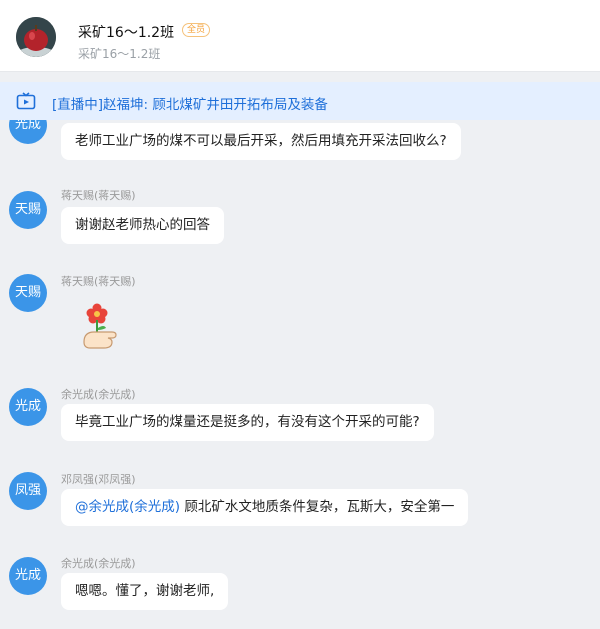  I want to click on message-bubble: @余光成(余光成) 顾北矿水文地质条件复杂，瓦斯大，安全第一, so click(265, 507).